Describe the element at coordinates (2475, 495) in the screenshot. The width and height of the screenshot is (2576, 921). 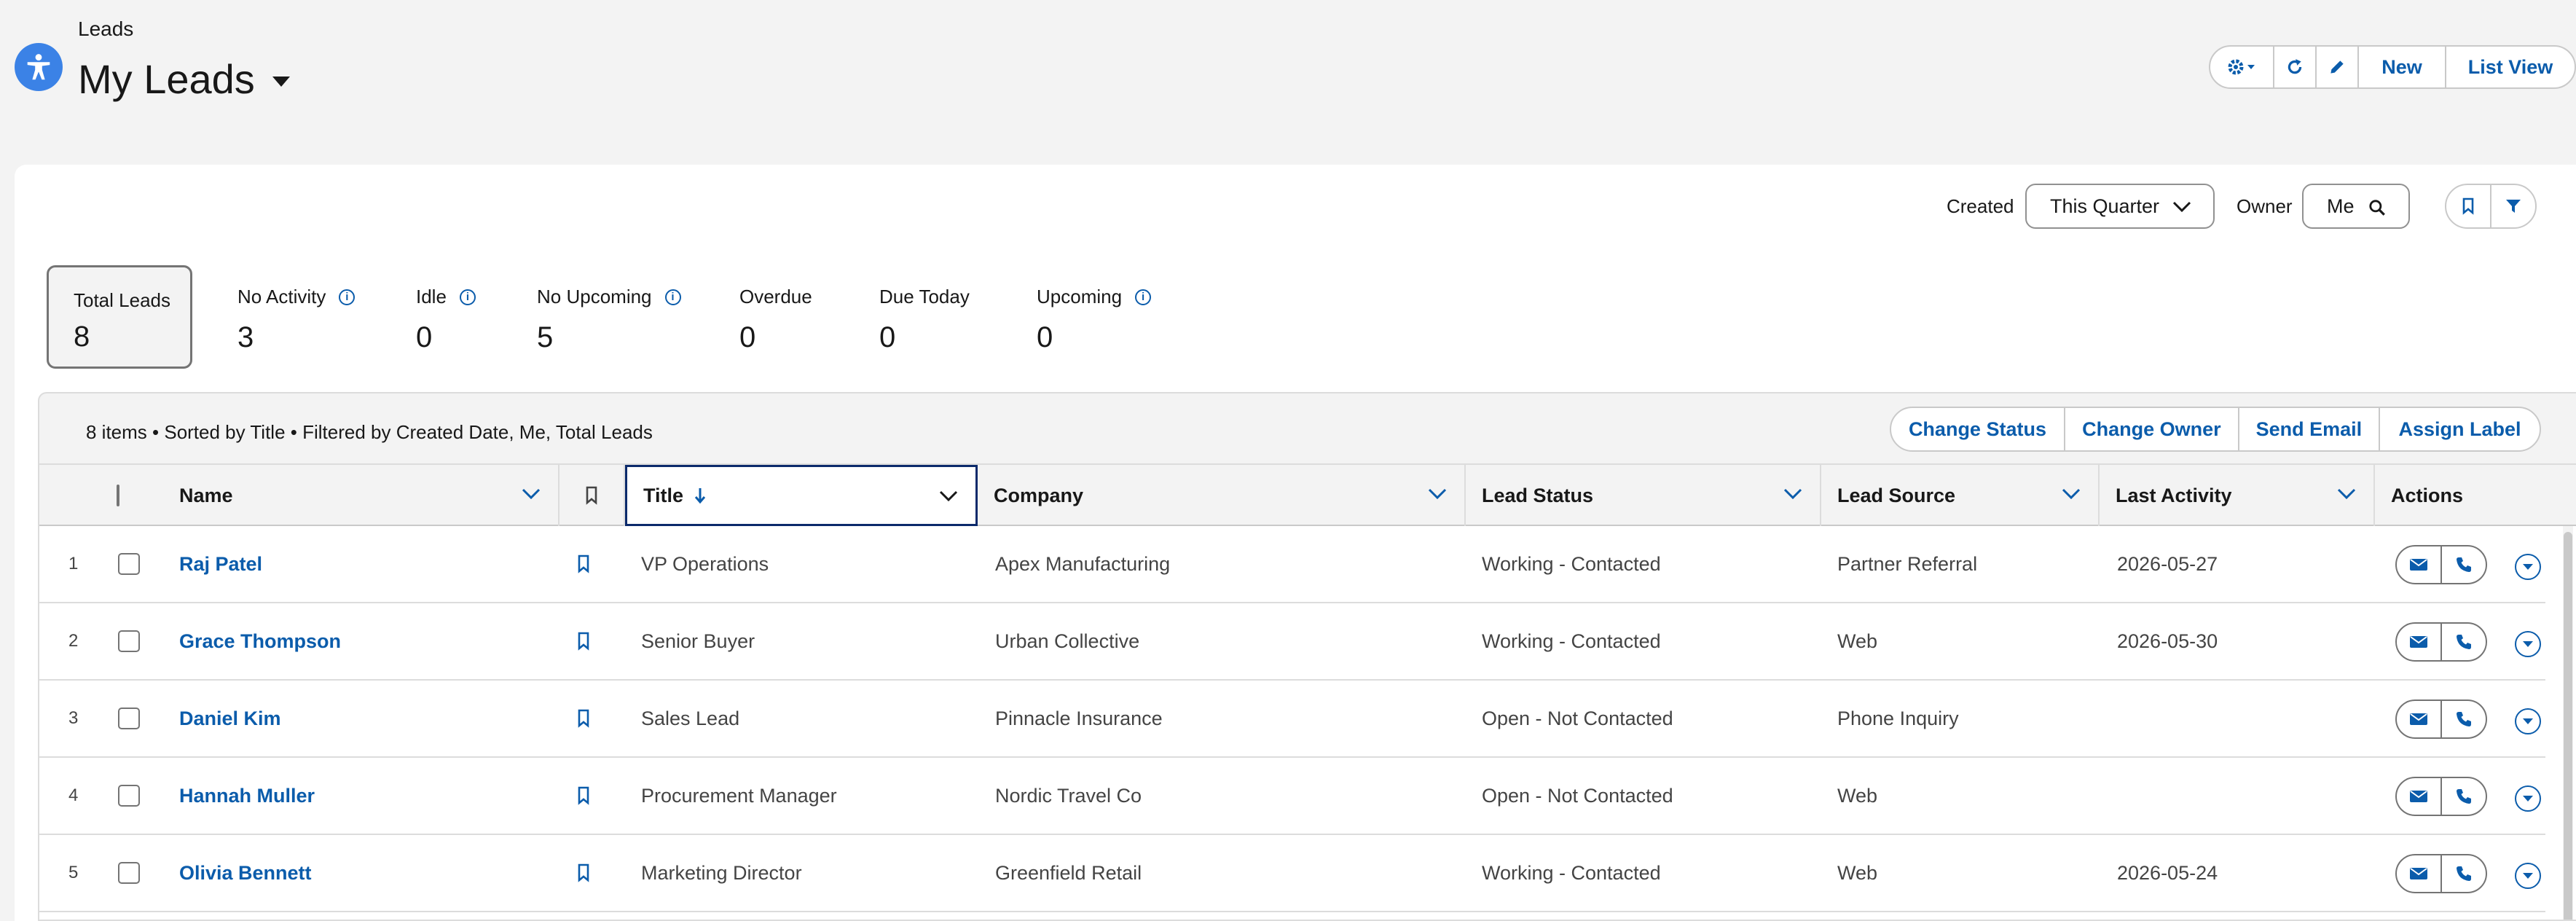
I see `column-header-actions: Actions` at that location.